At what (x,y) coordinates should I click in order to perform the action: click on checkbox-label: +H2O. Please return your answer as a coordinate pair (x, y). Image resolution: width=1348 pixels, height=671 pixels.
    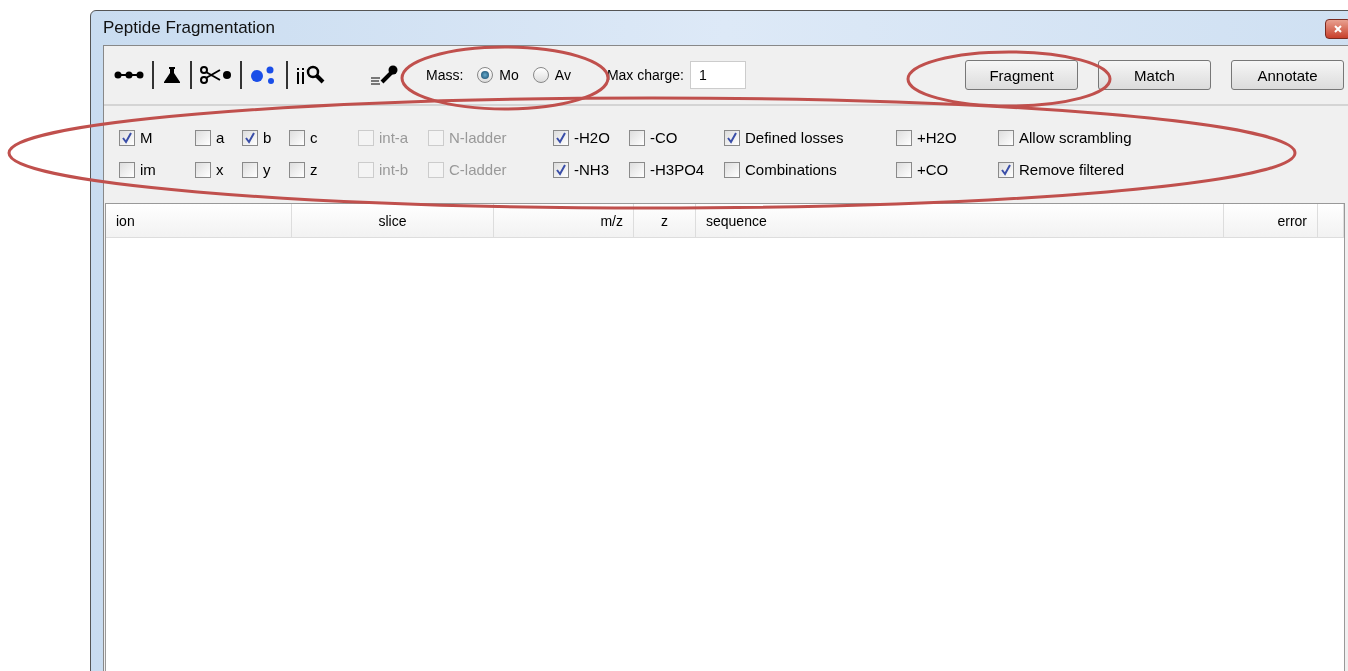
    Looking at the image, I should click on (937, 137).